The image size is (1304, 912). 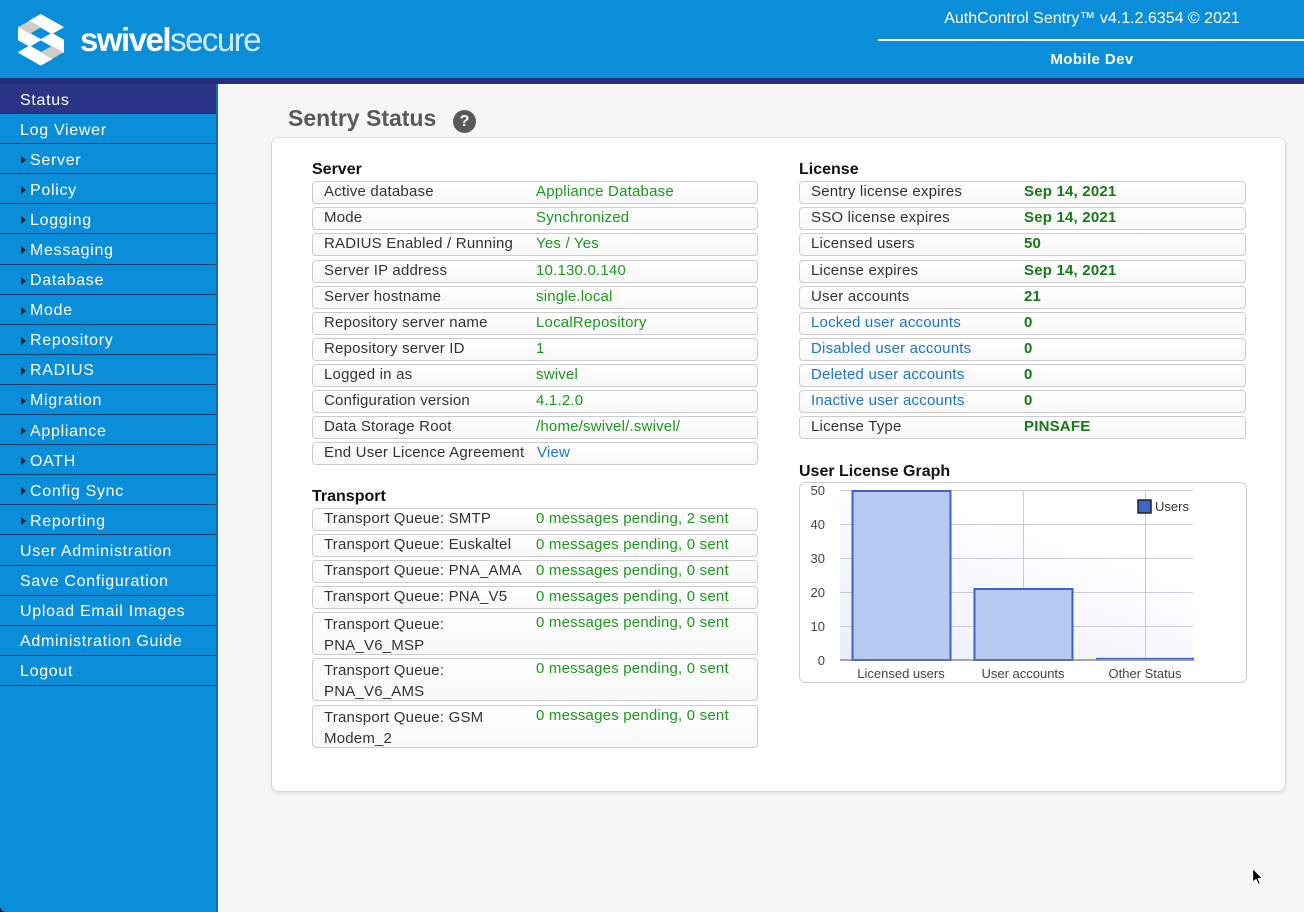 I want to click on svg-text: Users, so click(x=1172, y=506).